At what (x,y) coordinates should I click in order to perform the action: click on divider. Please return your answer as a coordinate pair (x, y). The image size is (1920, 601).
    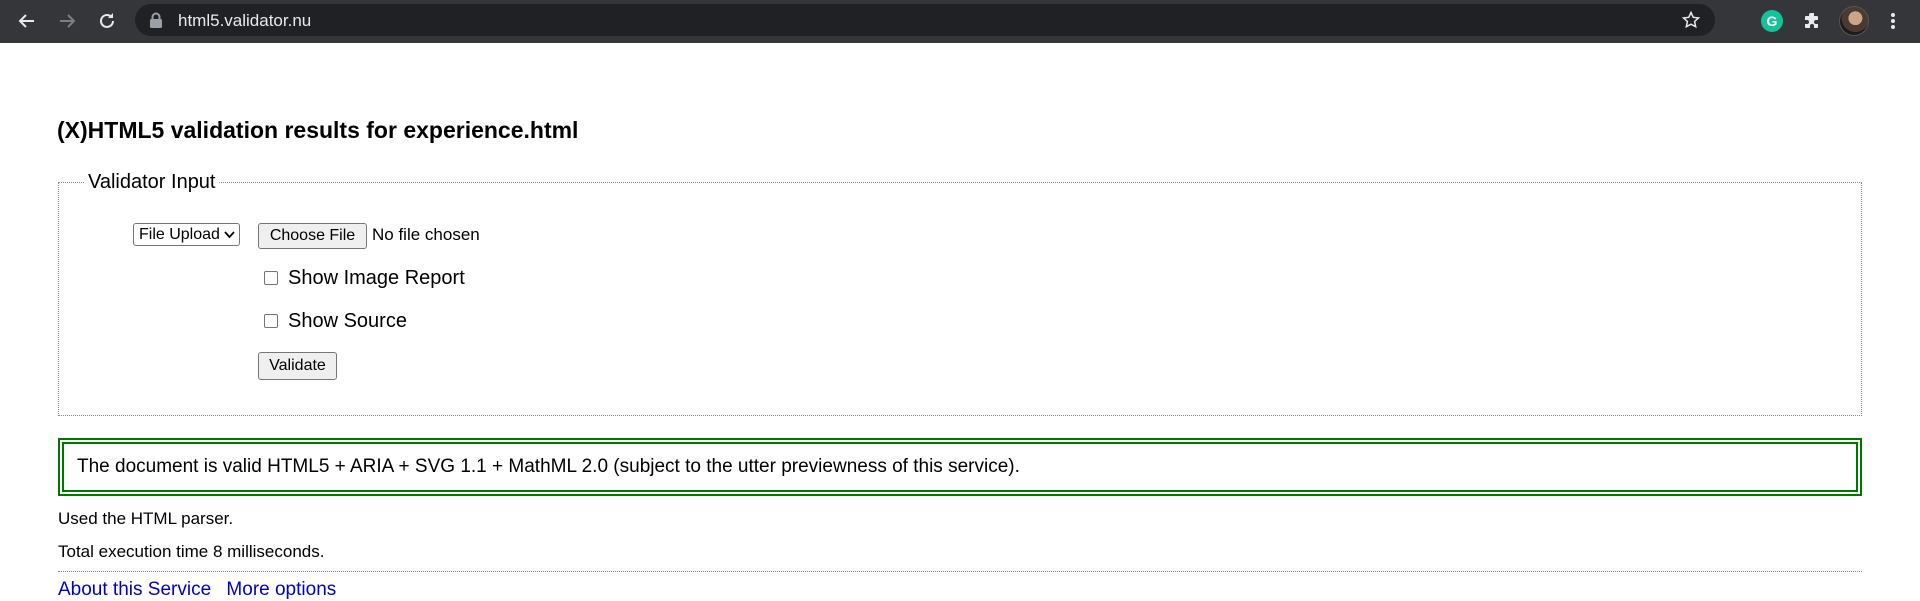
    Looking at the image, I should click on (960, 571).